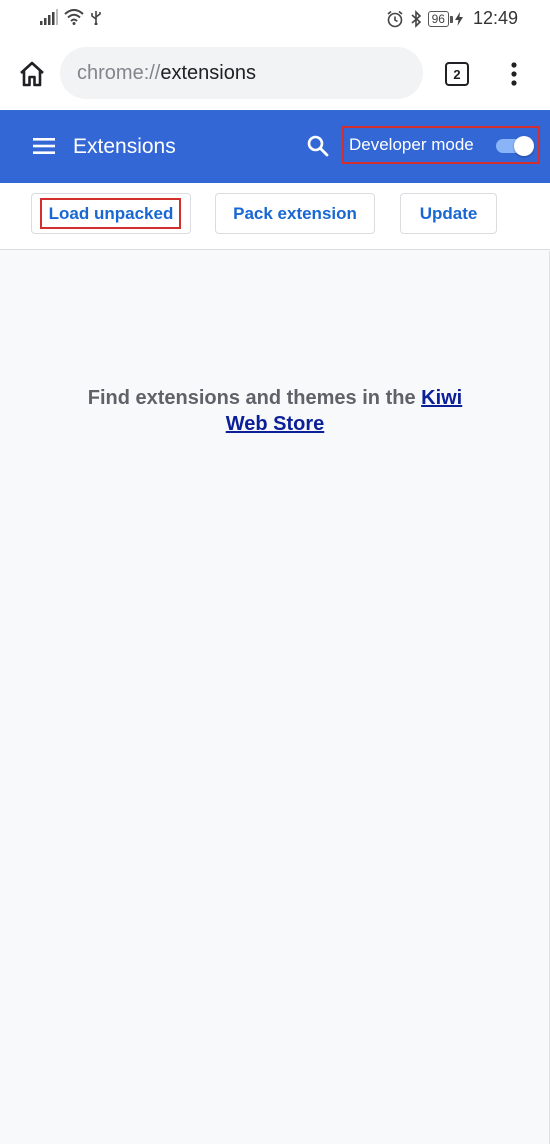  I want to click on tab-count: 2, so click(457, 74).